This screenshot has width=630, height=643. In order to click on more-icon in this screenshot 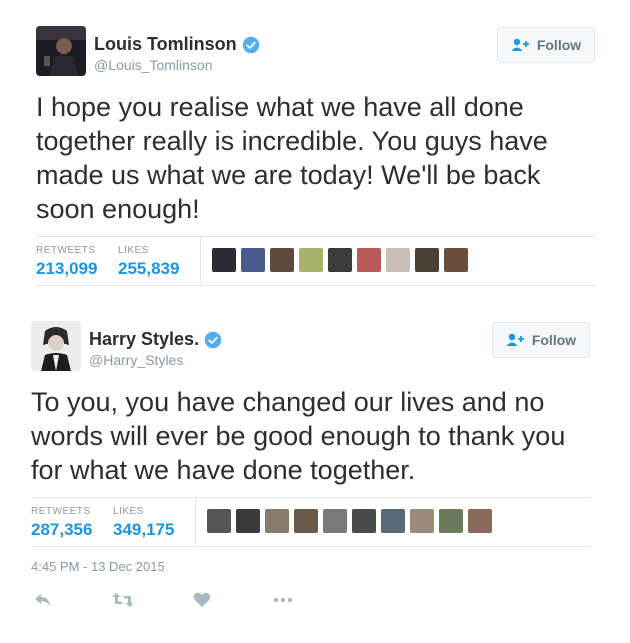, I will do `click(283, 600)`.